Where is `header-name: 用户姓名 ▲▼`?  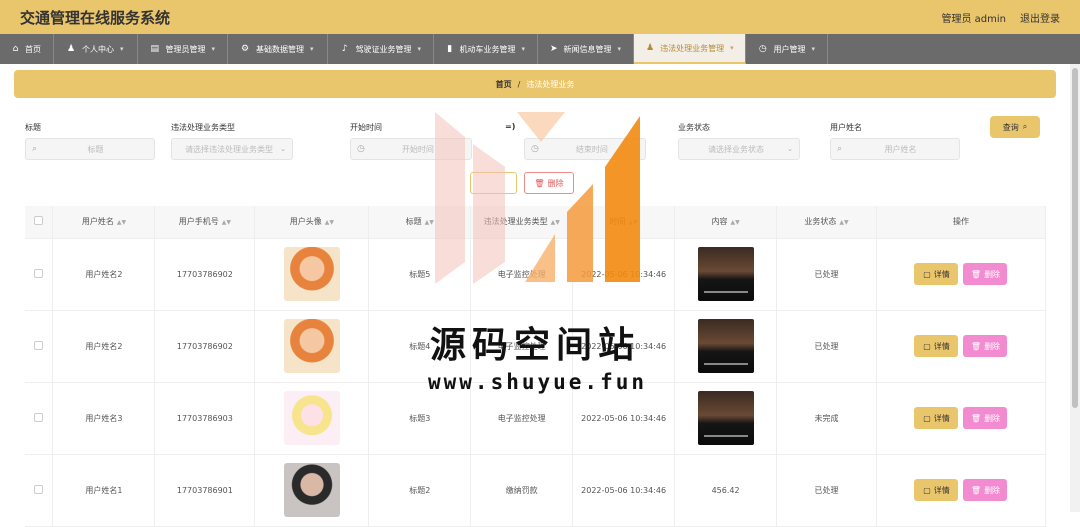
header-name: 用户姓名 ▲▼ is located at coordinates (104, 222).